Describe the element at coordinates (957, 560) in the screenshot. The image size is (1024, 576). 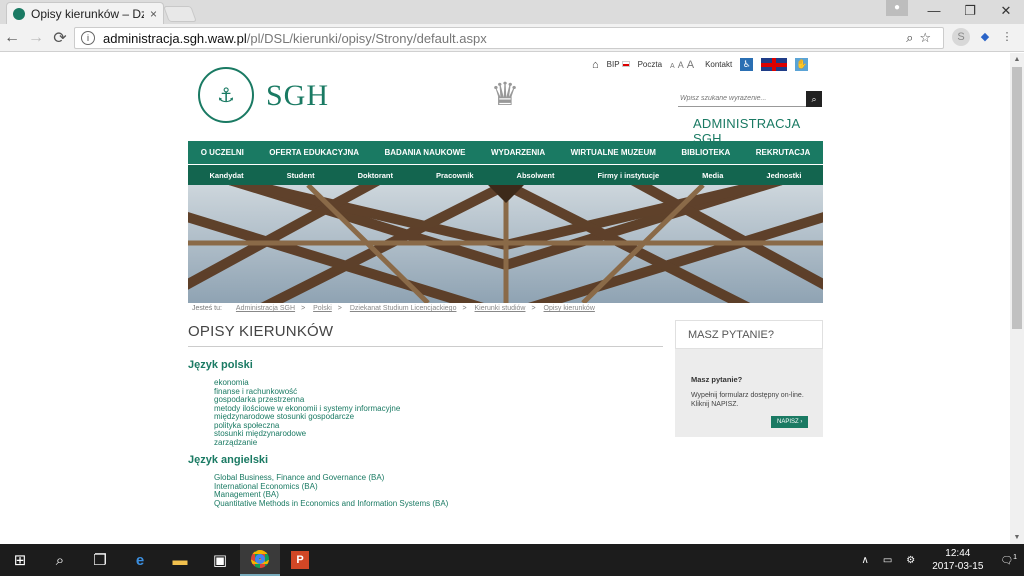
I see `clock: 12:44 2017-03-15` at that location.